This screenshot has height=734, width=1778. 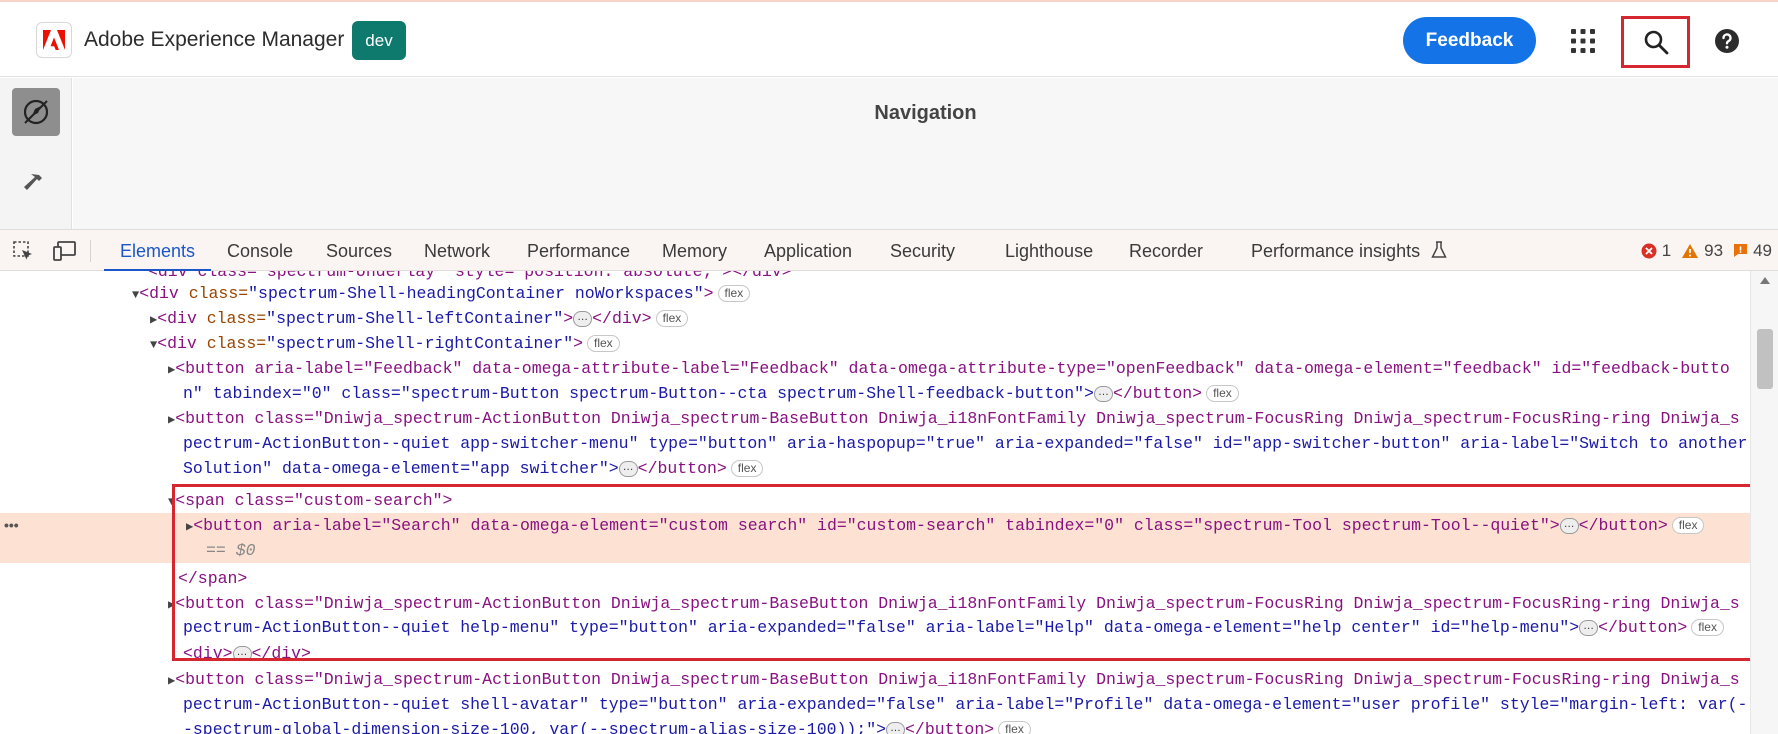 I want to click on device-toolbar-icon, so click(x=64, y=251).